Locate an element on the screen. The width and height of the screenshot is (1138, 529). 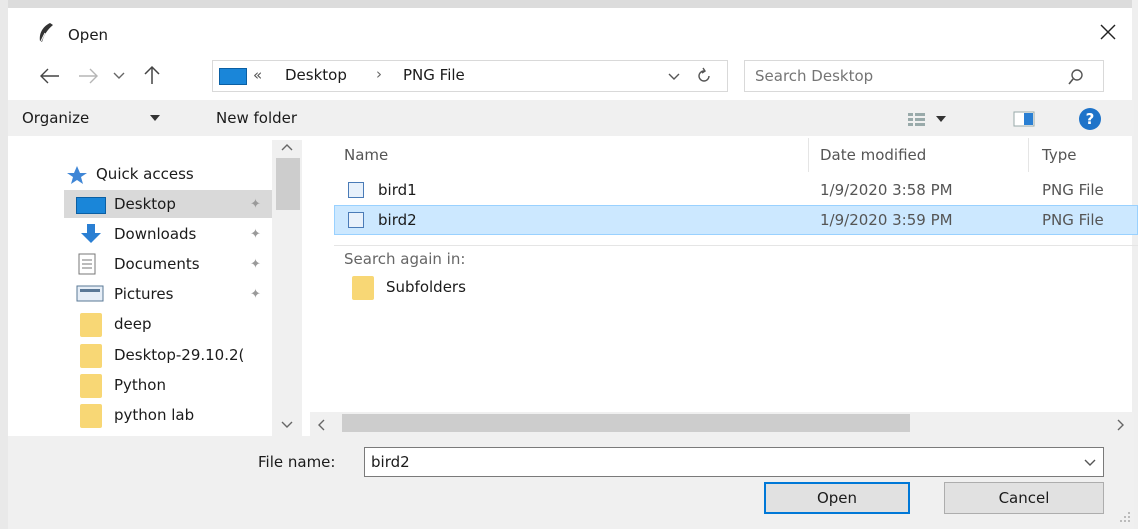
scroll-left-icon is located at coordinates (321, 425).